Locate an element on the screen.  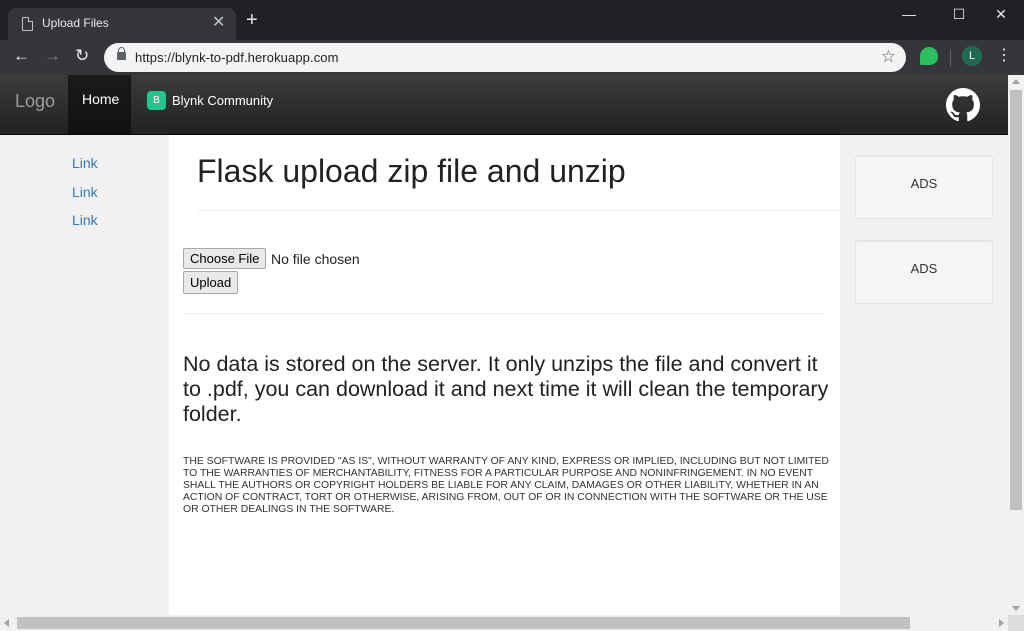
blynk-icon: B is located at coordinates (156, 100).